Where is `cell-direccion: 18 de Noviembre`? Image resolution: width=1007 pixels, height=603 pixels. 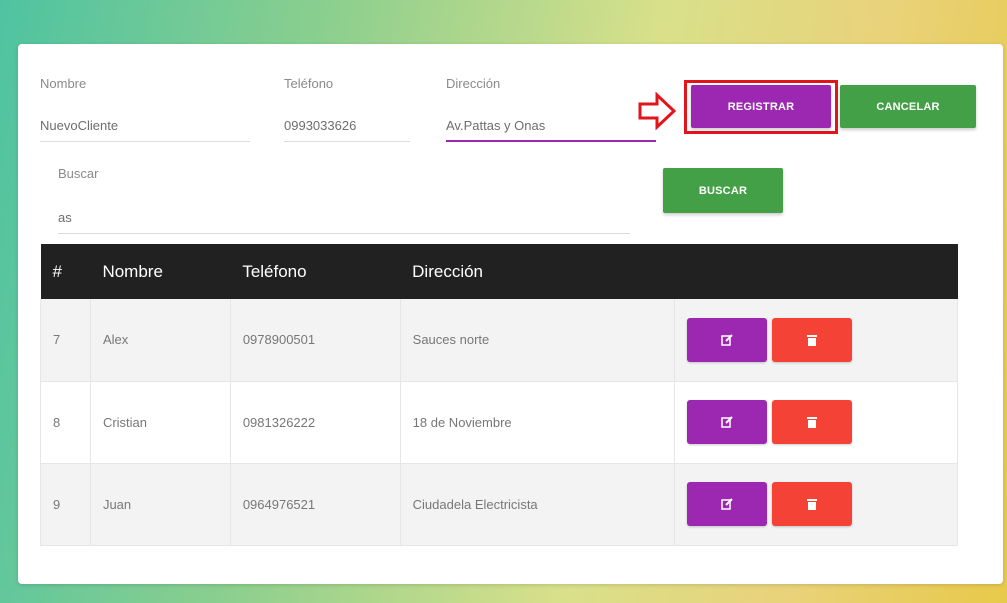 cell-direccion: 18 de Noviembre is located at coordinates (538, 422).